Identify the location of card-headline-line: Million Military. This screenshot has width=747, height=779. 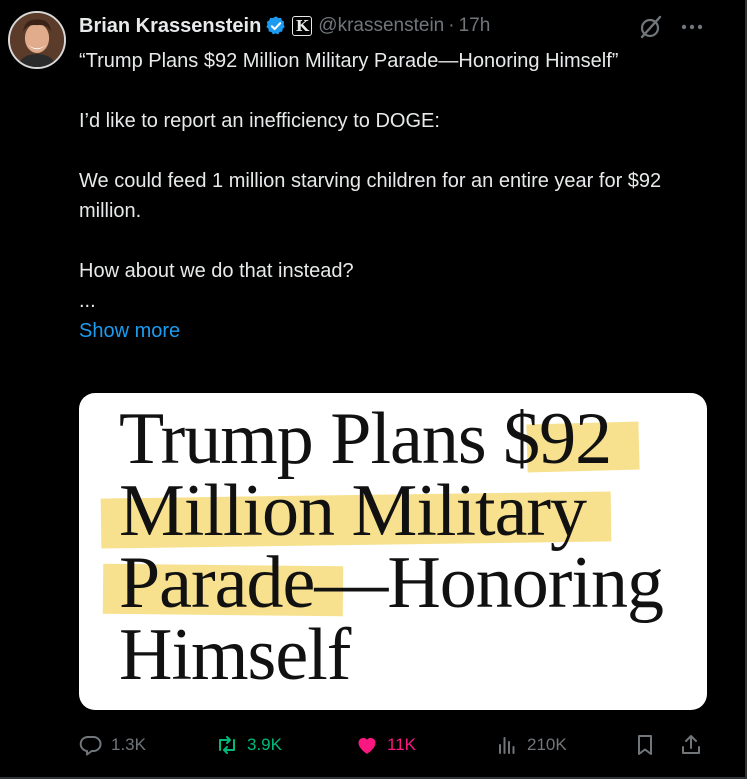
(353, 511).